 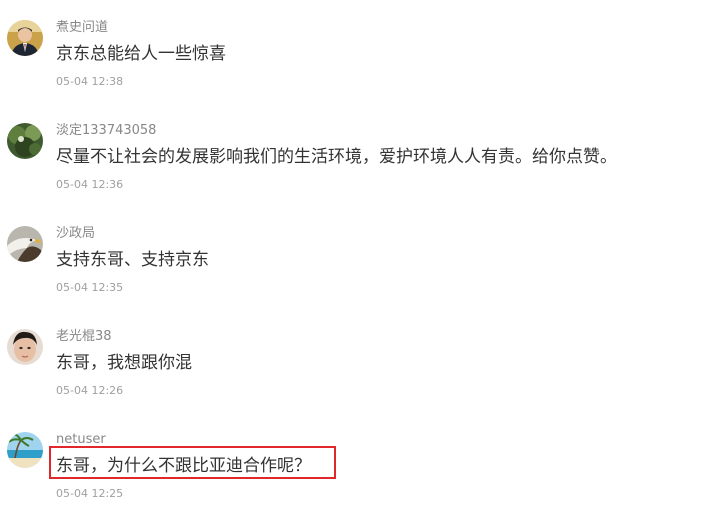 What do you see at coordinates (82, 28) in the screenshot?
I see `username: 煮史问道` at bounding box center [82, 28].